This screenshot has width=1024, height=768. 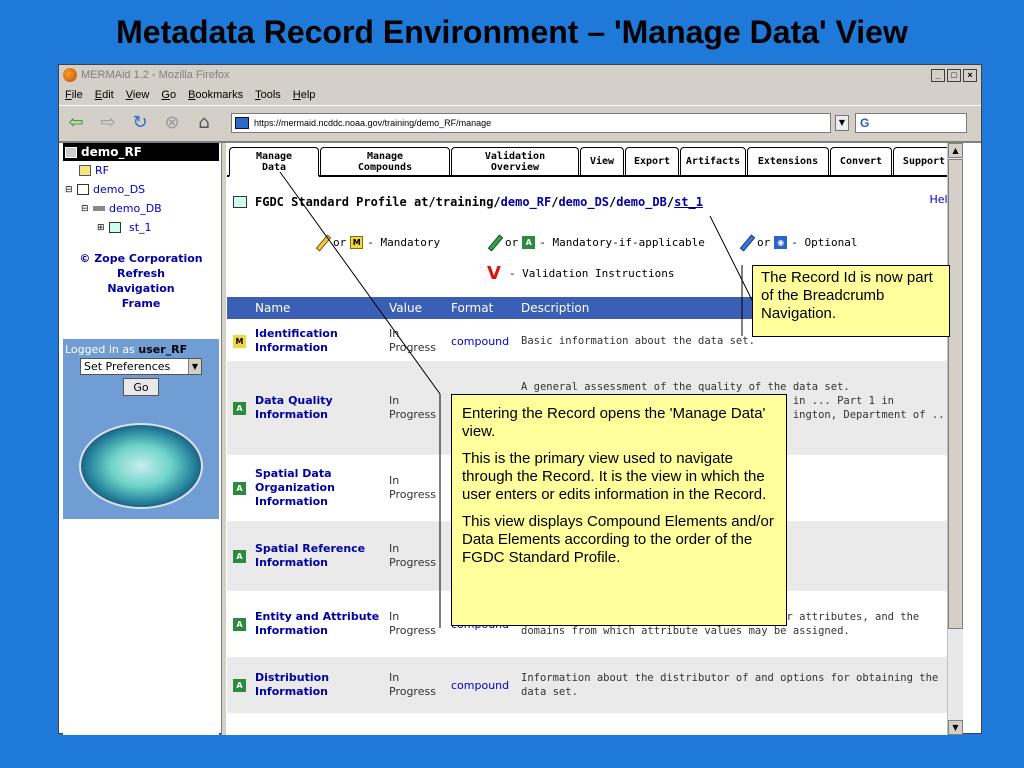 What do you see at coordinates (938, 75) in the screenshot?
I see `minimize-button: _` at bounding box center [938, 75].